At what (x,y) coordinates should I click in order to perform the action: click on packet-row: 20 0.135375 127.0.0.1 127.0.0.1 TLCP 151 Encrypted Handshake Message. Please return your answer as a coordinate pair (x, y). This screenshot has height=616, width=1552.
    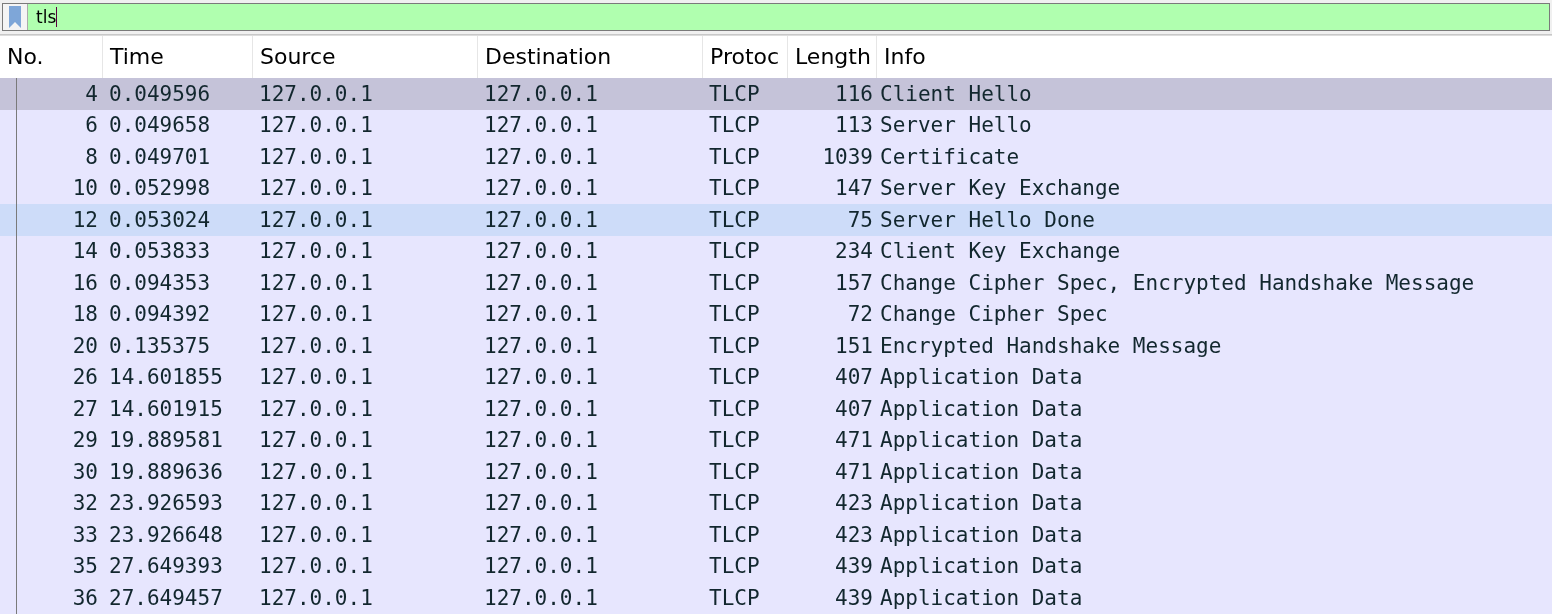
    Looking at the image, I should click on (776, 346).